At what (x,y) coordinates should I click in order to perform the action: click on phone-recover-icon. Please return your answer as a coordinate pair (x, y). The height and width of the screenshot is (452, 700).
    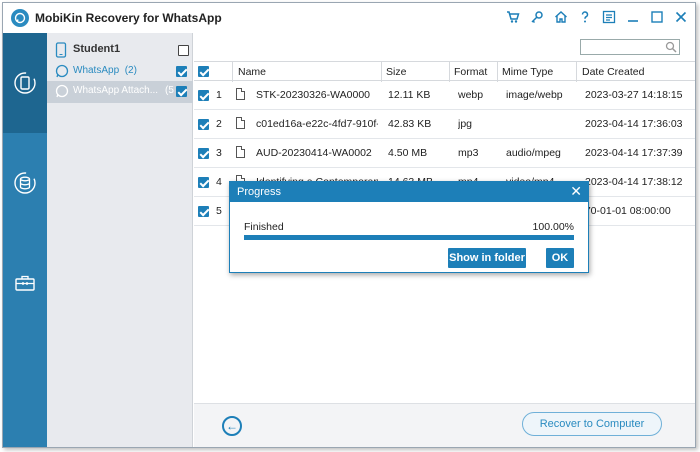
    Looking at the image, I should click on (25, 83).